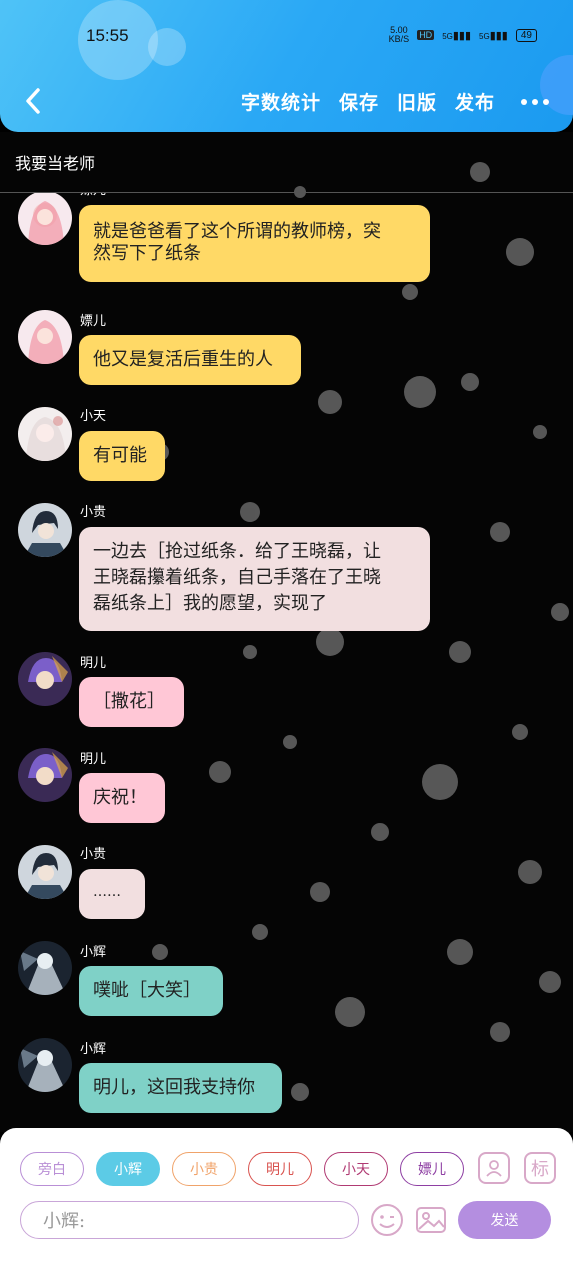 This screenshot has width=573, height=1280. What do you see at coordinates (107, 35) in the screenshot?
I see `status-time: 15:55` at bounding box center [107, 35].